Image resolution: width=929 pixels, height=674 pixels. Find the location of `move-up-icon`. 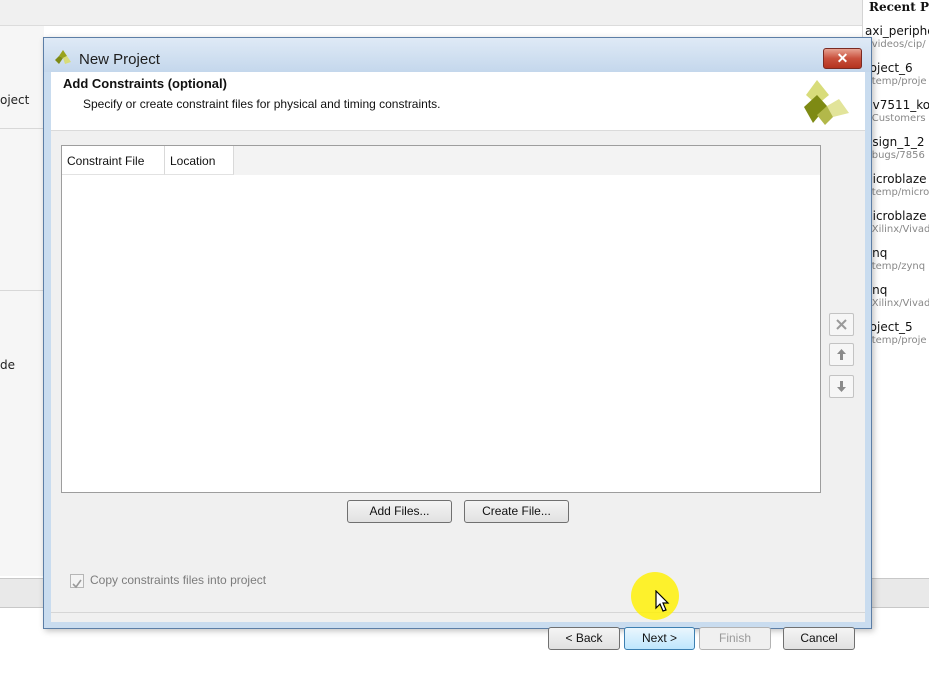

move-up-icon is located at coordinates (841, 354).